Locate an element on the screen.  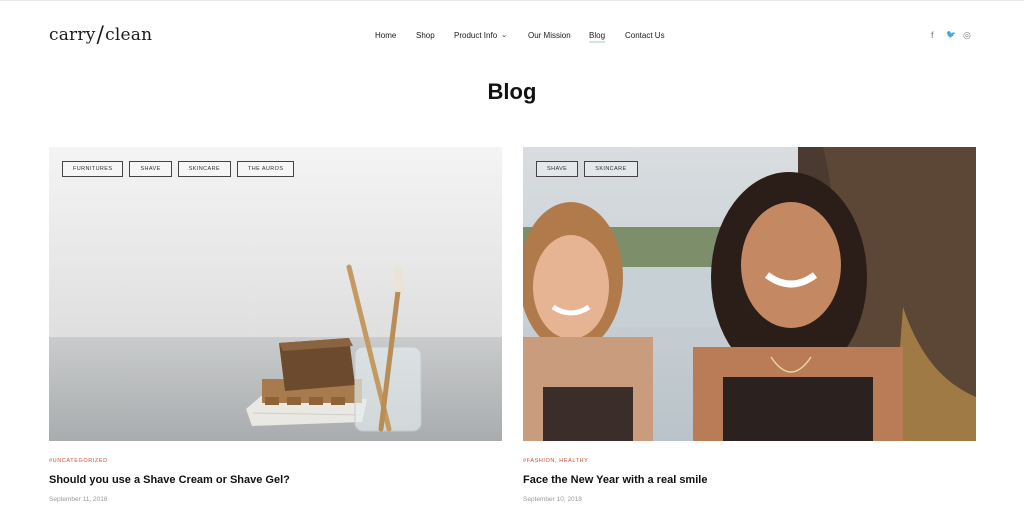
twitter-icon: 🐦 is located at coordinates (951, 34).